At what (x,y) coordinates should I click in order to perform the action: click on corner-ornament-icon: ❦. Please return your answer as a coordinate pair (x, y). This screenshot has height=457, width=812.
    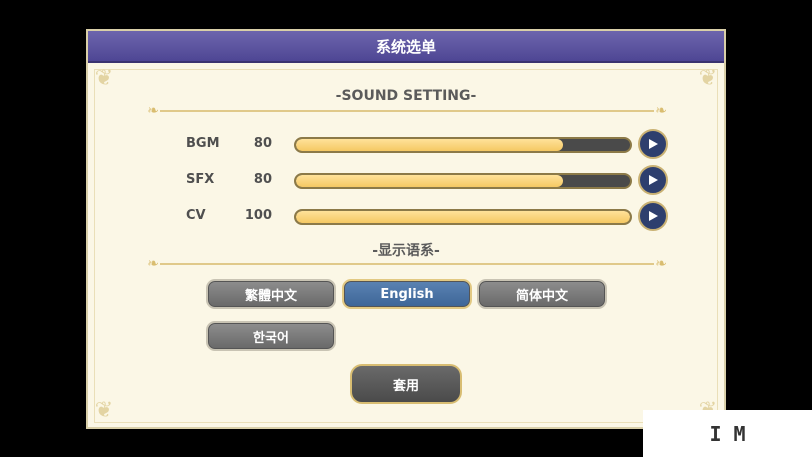
    Looking at the image, I should click on (104, 410).